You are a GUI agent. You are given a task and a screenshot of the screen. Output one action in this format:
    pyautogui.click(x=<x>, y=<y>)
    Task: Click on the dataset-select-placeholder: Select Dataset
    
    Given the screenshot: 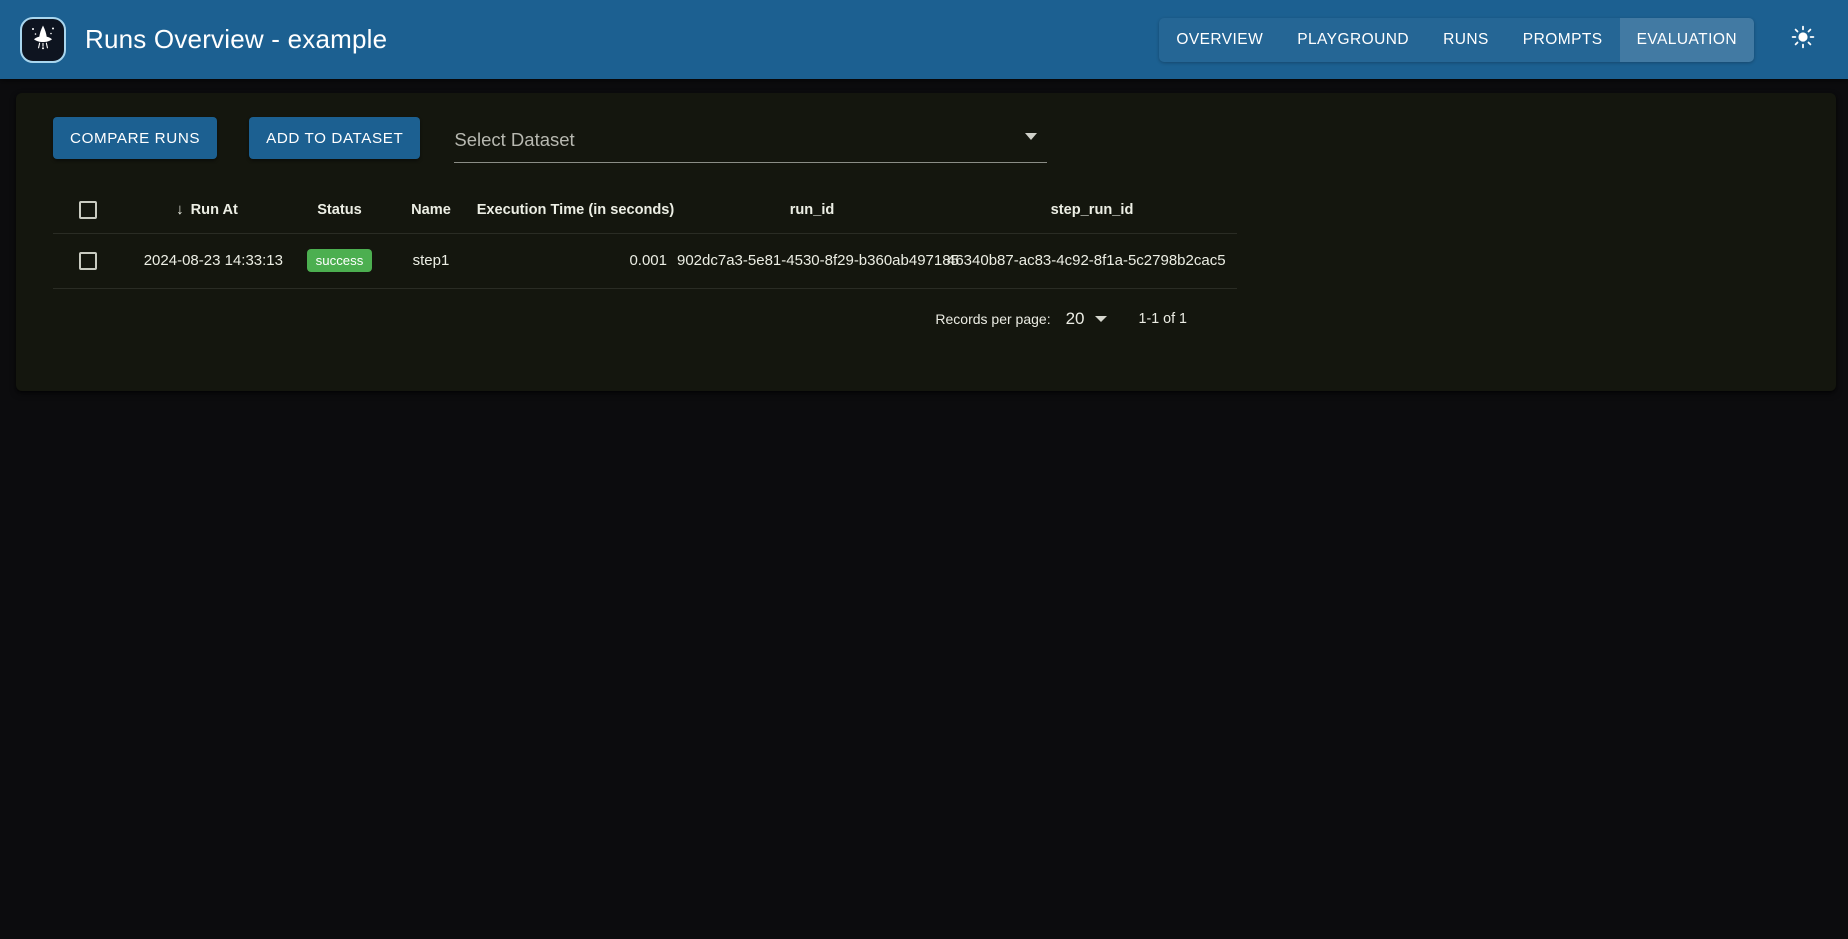 What is the action you would take?
    pyautogui.click(x=514, y=139)
    